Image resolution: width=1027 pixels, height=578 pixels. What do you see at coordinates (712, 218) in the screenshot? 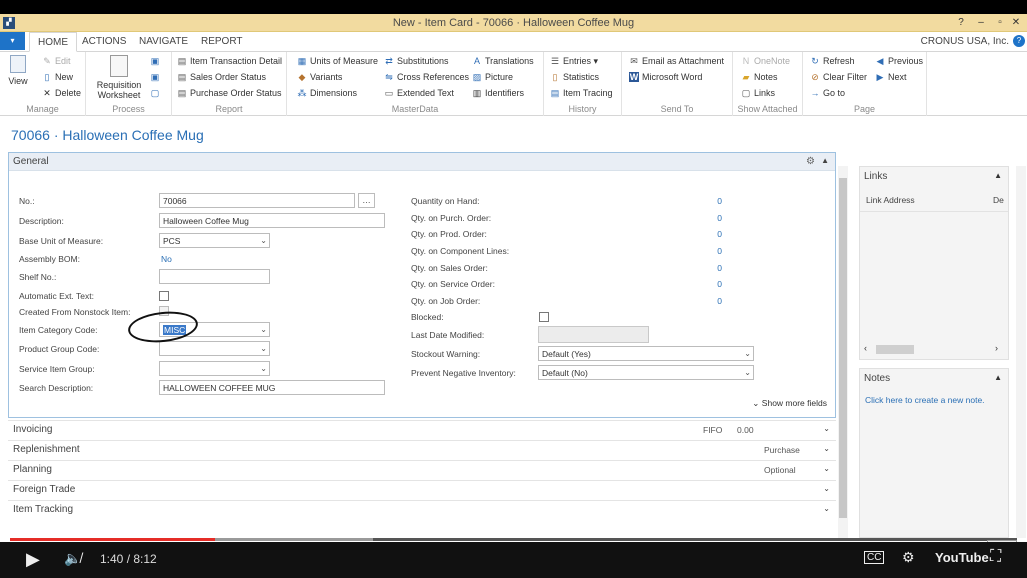
I see `qty-purch-value: 0` at bounding box center [712, 218].